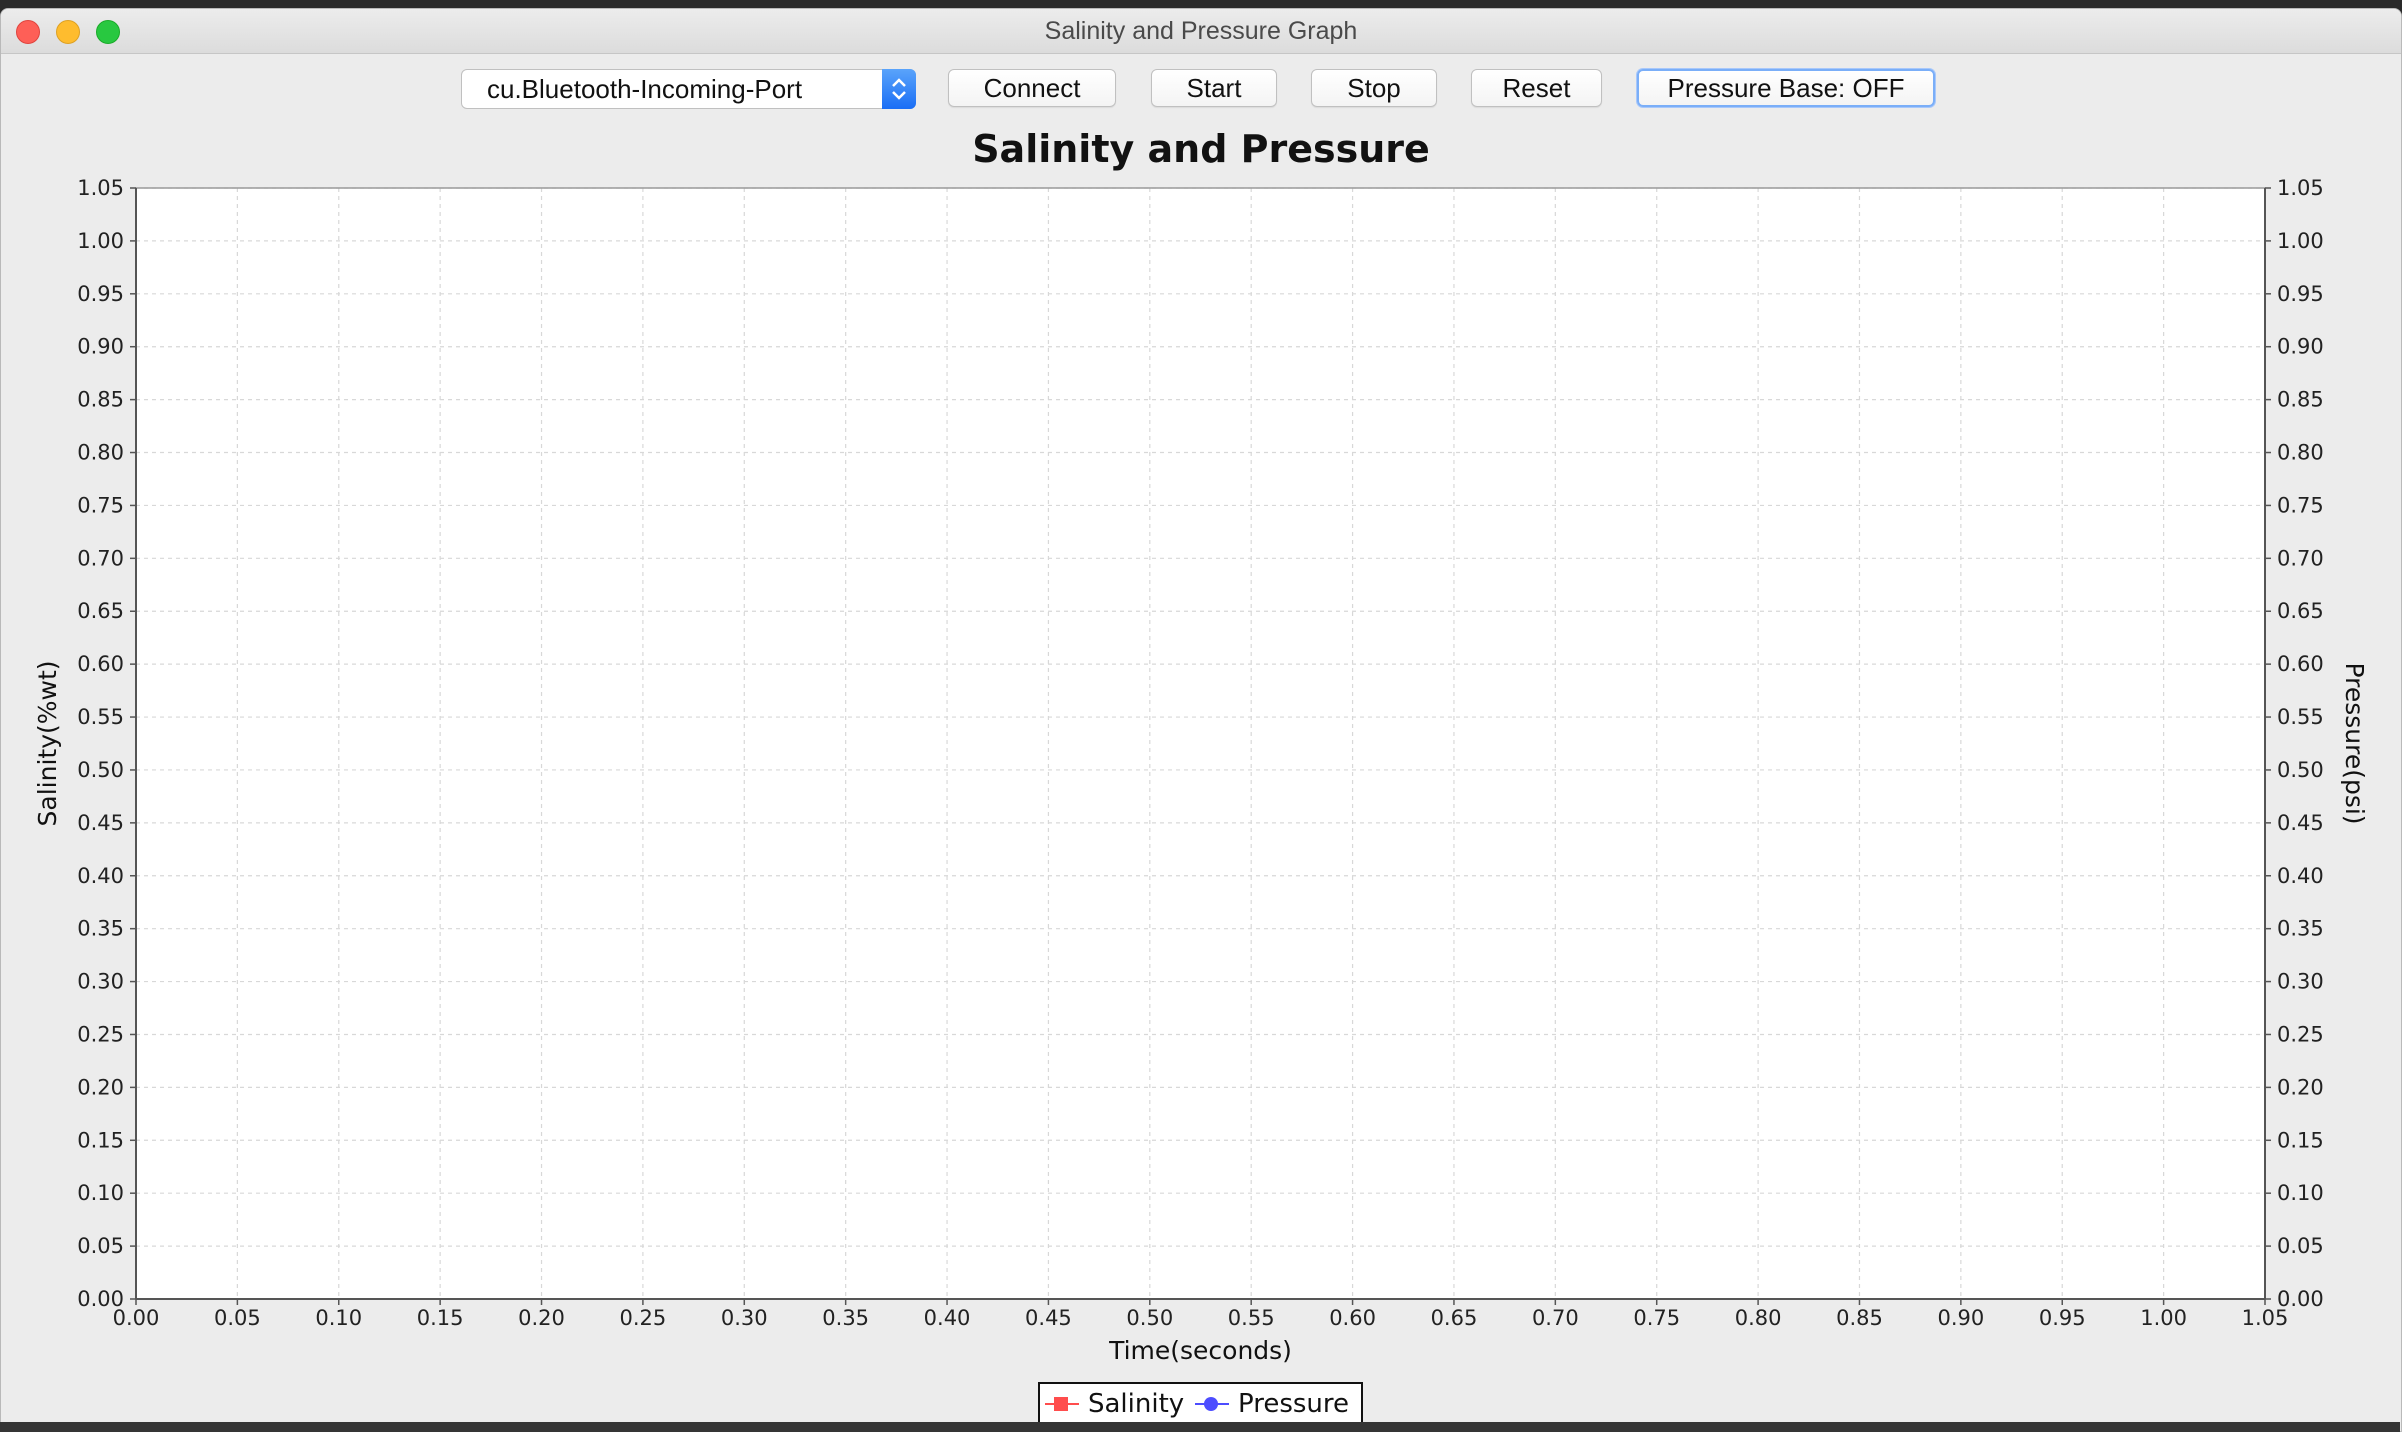 Image resolution: width=2402 pixels, height=1432 pixels. What do you see at coordinates (100, 717) in the screenshot?
I see `y-tick-label: 0.55` at bounding box center [100, 717].